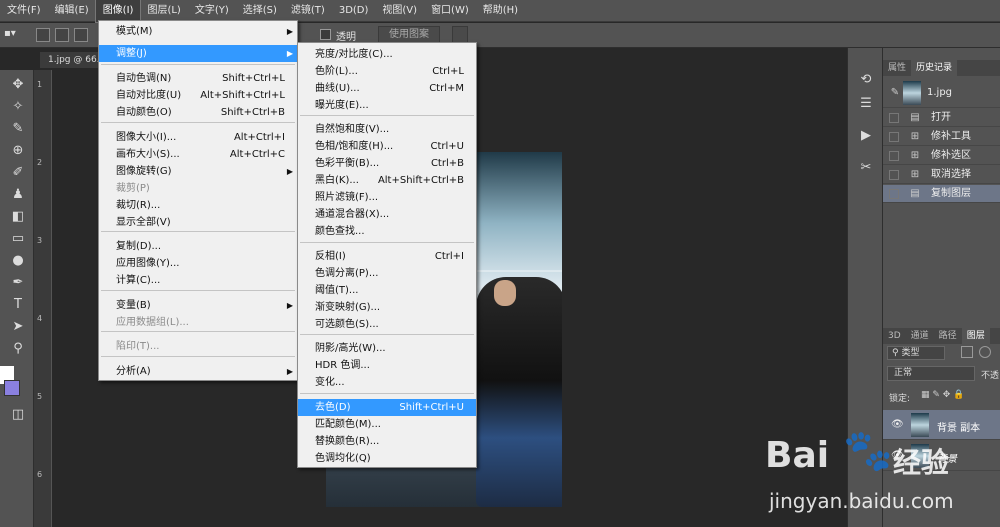 Image resolution: width=1000 pixels, height=527 pixels. What do you see at coordinates (387, 163) in the screenshot?
I see `menu-option: 色彩平衡(B)... Ctrl+B` at bounding box center [387, 163].